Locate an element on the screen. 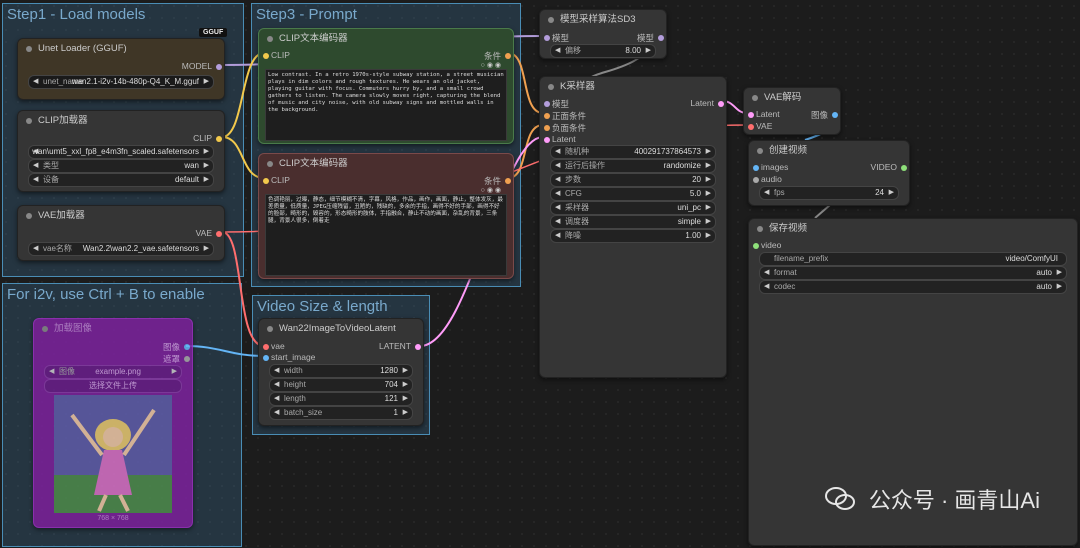 The width and height of the screenshot is (1080, 548). positive-input-dot is located at coordinates (547, 116).